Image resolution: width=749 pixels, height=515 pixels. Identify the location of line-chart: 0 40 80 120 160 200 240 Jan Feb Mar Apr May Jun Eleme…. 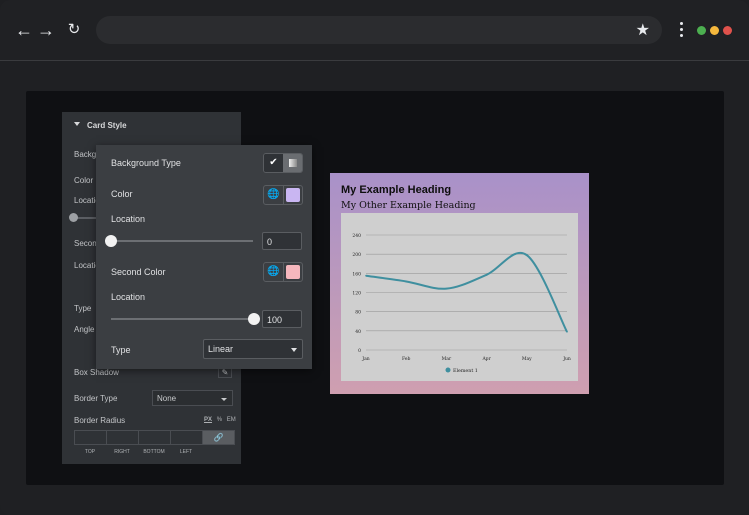
(461, 303).